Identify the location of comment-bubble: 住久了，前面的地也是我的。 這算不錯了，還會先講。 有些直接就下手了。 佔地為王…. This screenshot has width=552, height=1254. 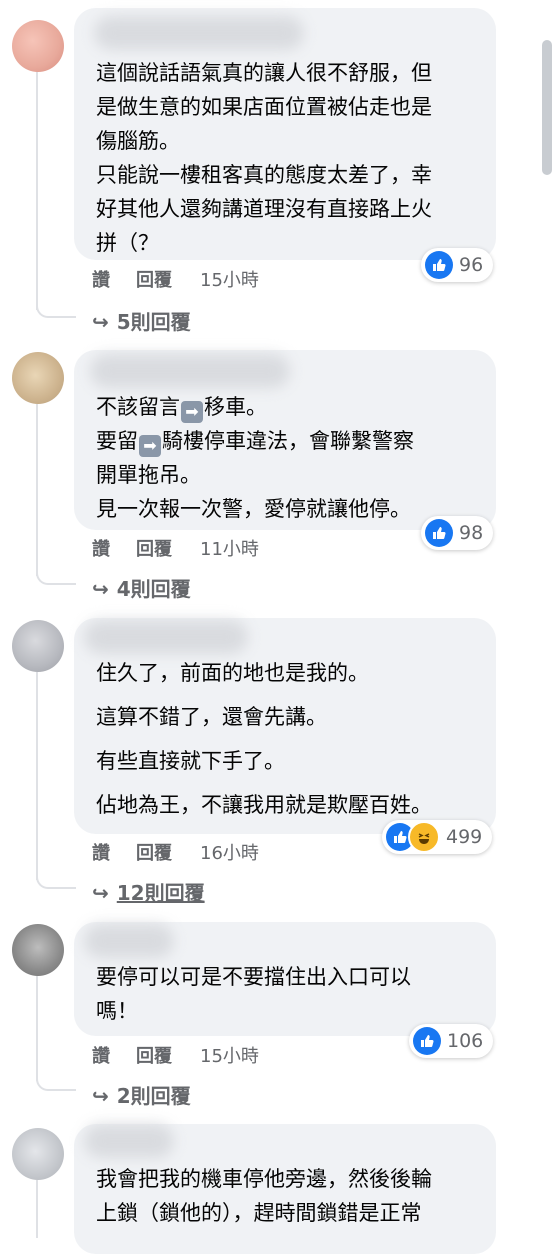
(285, 726).